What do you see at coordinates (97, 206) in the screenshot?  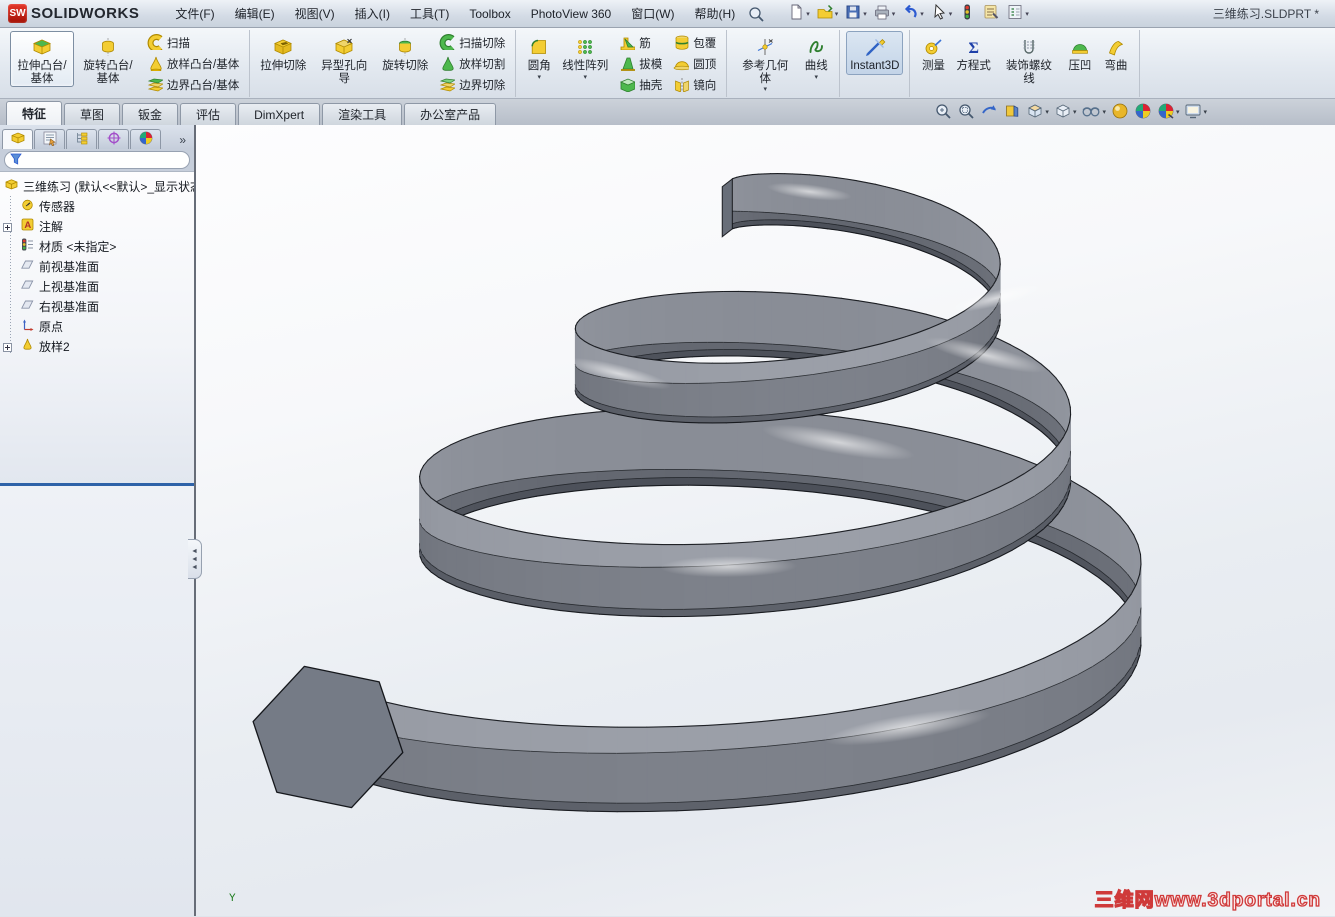 I see `tree-item: 传感器` at bounding box center [97, 206].